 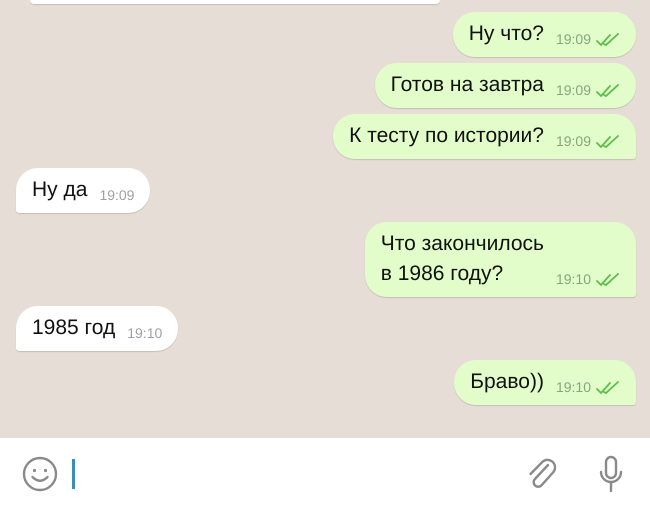 What do you see at coordinates (74, 328) in the screenshot?
I see `message-text: 1985 год` at bounding box center [74, 328].